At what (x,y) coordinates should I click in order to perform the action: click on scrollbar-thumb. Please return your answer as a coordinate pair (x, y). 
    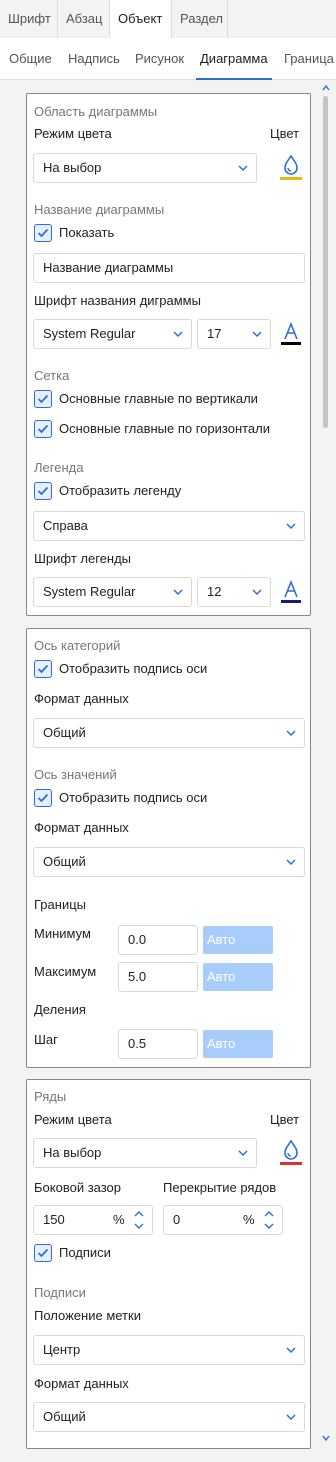
    Looking at the image, I should click on (325, 262).